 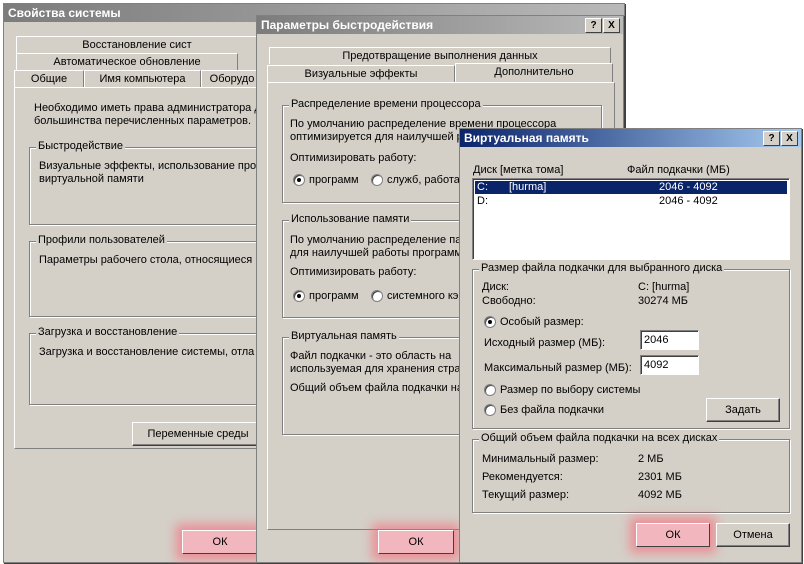 What do you see at coordinates (440, 25) in the screenshot?
I see `performance-options-titlebar: Параметры быстродействия ? X` at bounding box center [440, 25].